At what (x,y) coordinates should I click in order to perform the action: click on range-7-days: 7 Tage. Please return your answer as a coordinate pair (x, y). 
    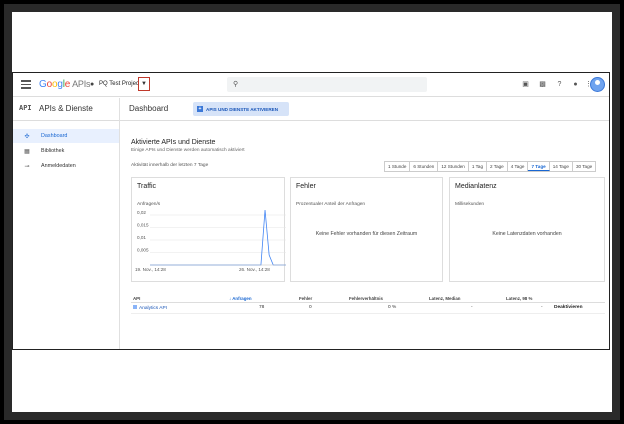
    Looking at the image, I should click on (539, 166).